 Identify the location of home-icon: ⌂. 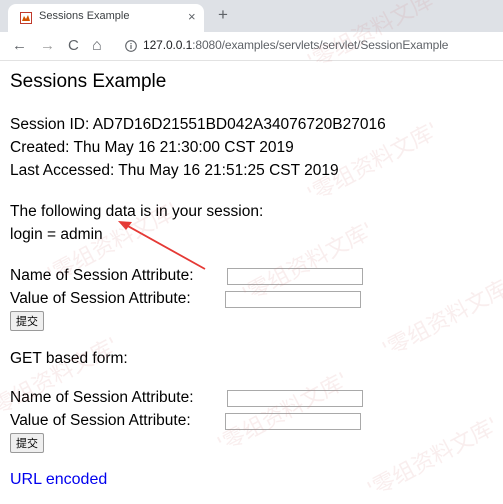
(97, 46).